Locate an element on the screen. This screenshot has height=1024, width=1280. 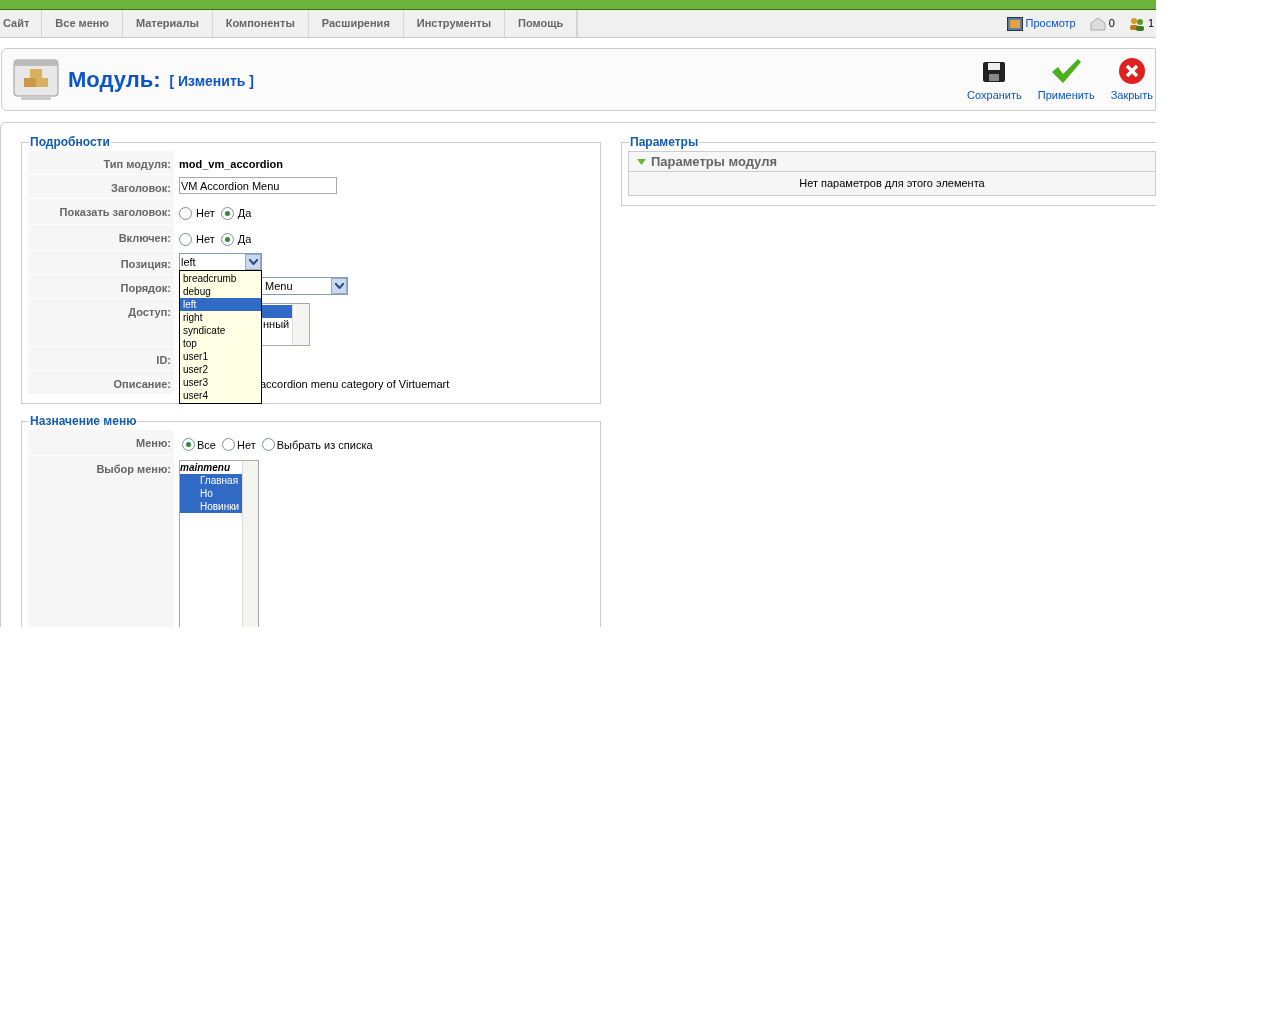
panel-header: Параметры модуля is located at coordinates (892, 162).